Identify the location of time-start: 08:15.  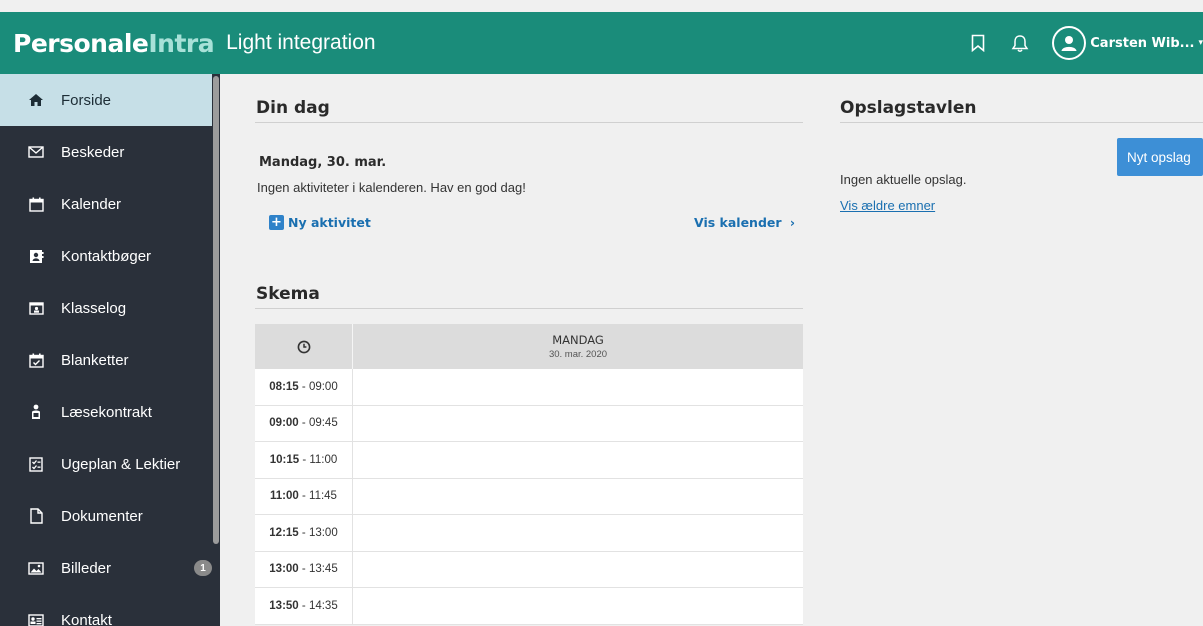
(284, 386).